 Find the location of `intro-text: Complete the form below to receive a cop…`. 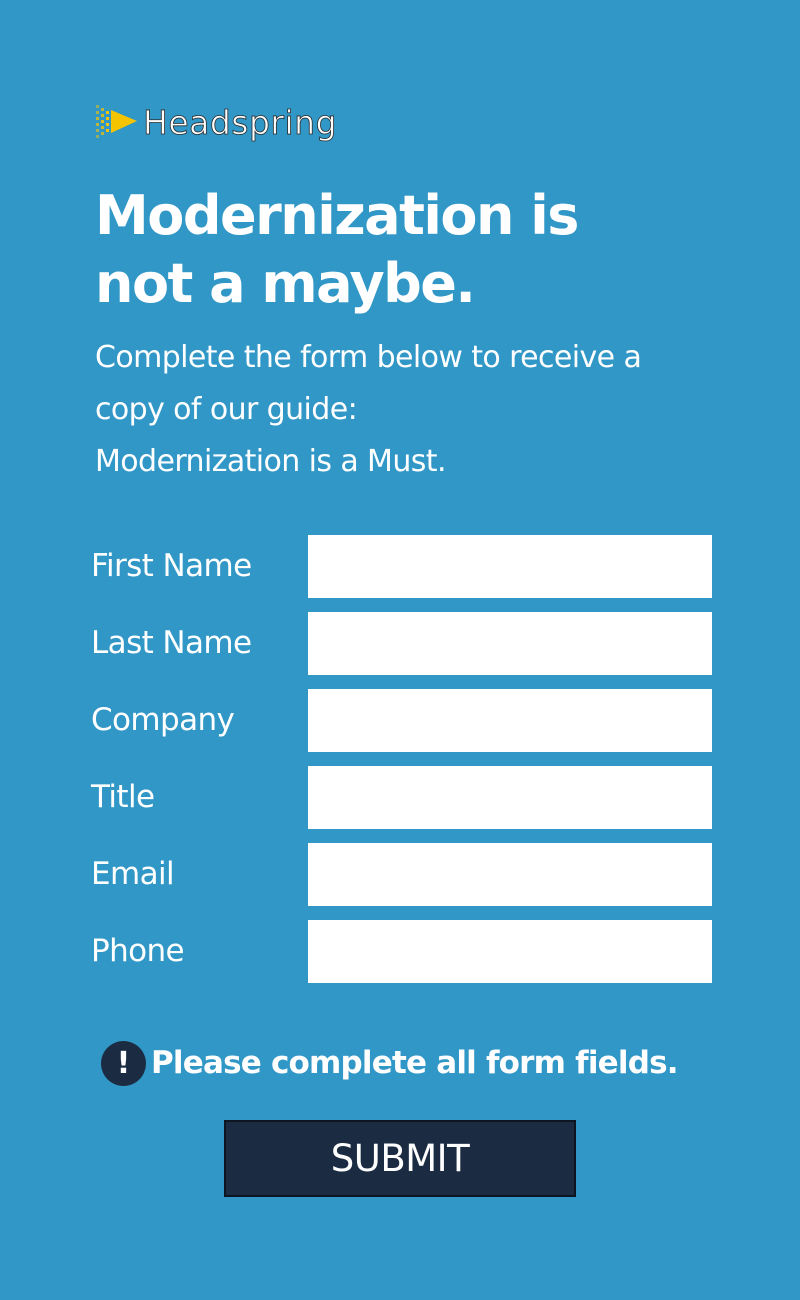

intro-text: Complete the form below to receive a cop… is located at coordinates (415, 410).